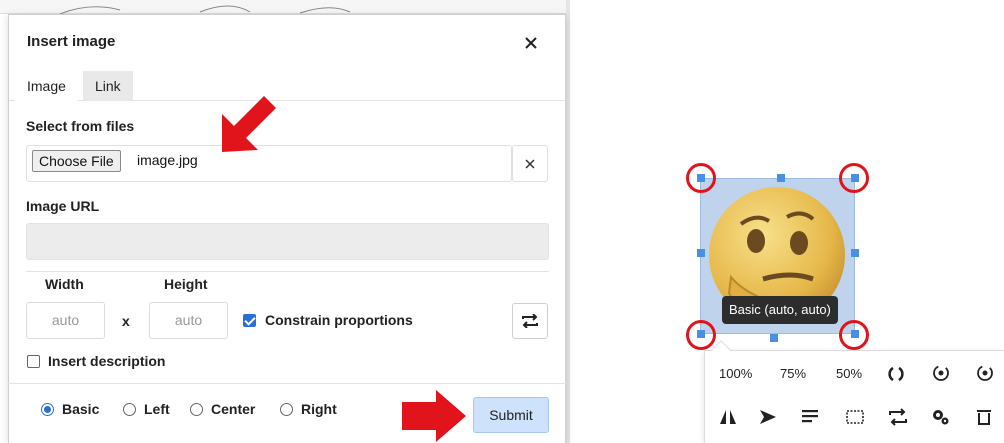 This screenshot has height=443, width=1004. What do you see at coordinates (80, 126) in the screenshot?
I see `select-from-files-label: Select from files` at bounding box center [80, 126].